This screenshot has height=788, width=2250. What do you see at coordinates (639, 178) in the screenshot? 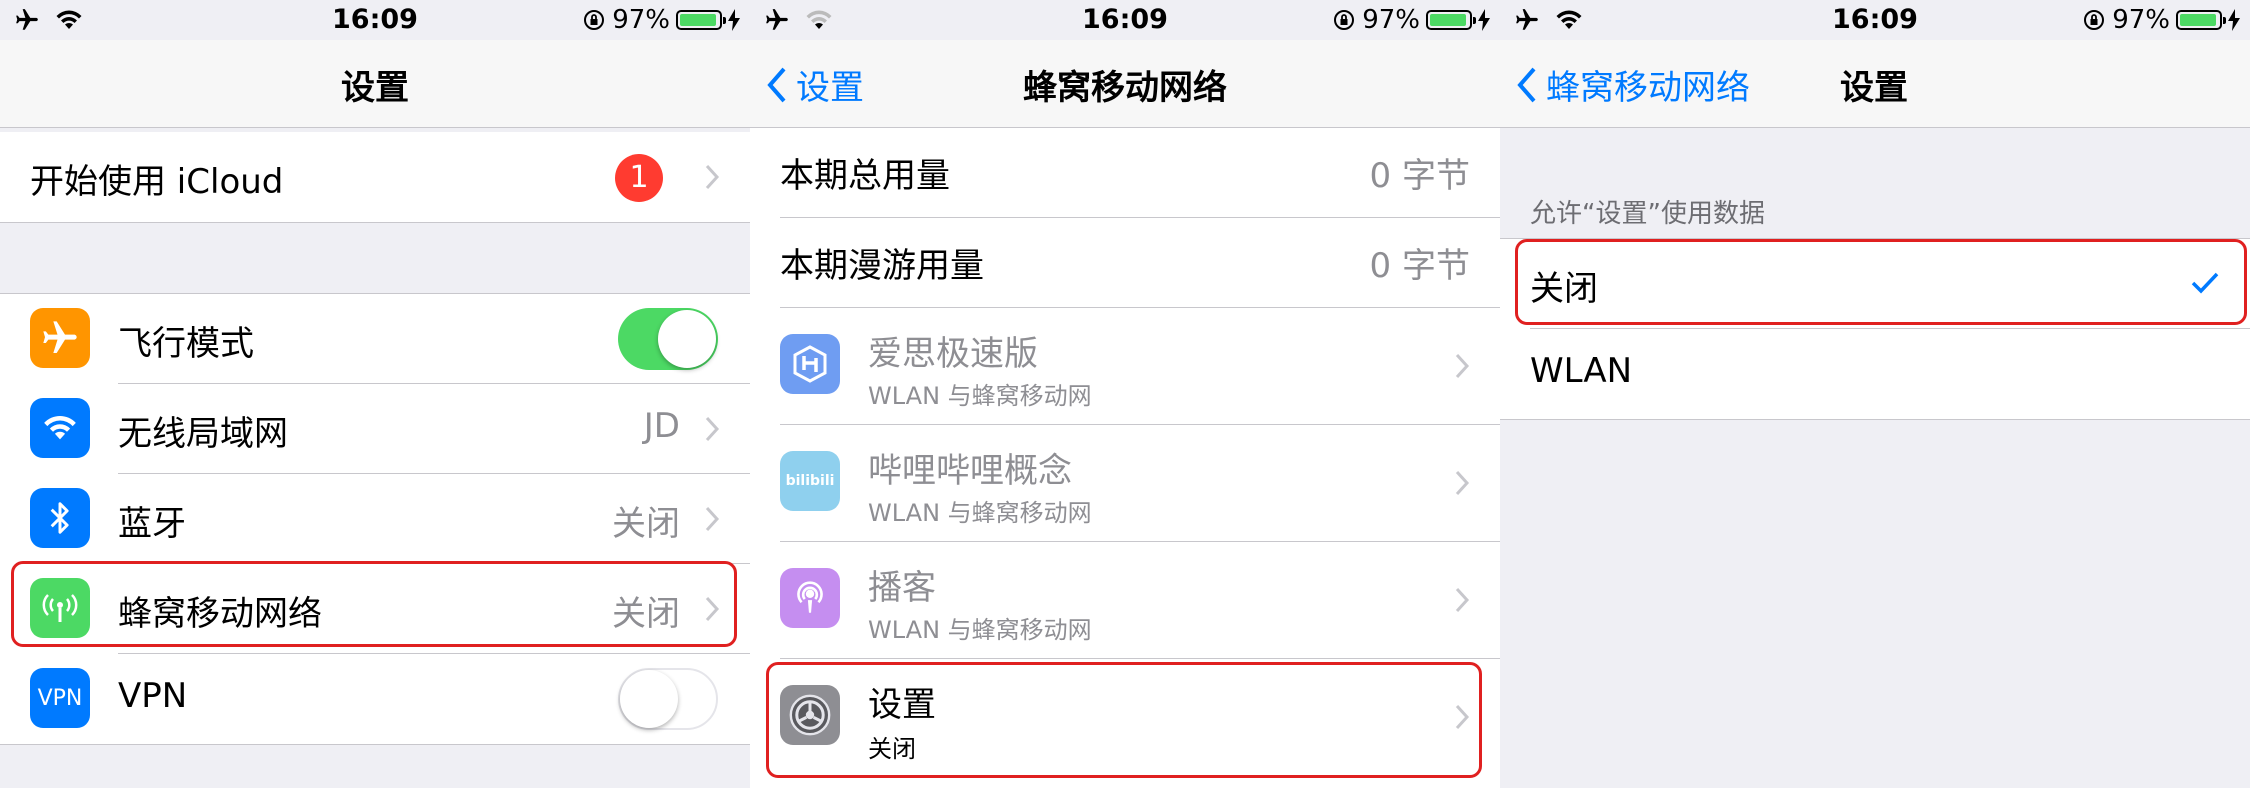
I see `notification-badge: 1` at bounding box center [639, 178].